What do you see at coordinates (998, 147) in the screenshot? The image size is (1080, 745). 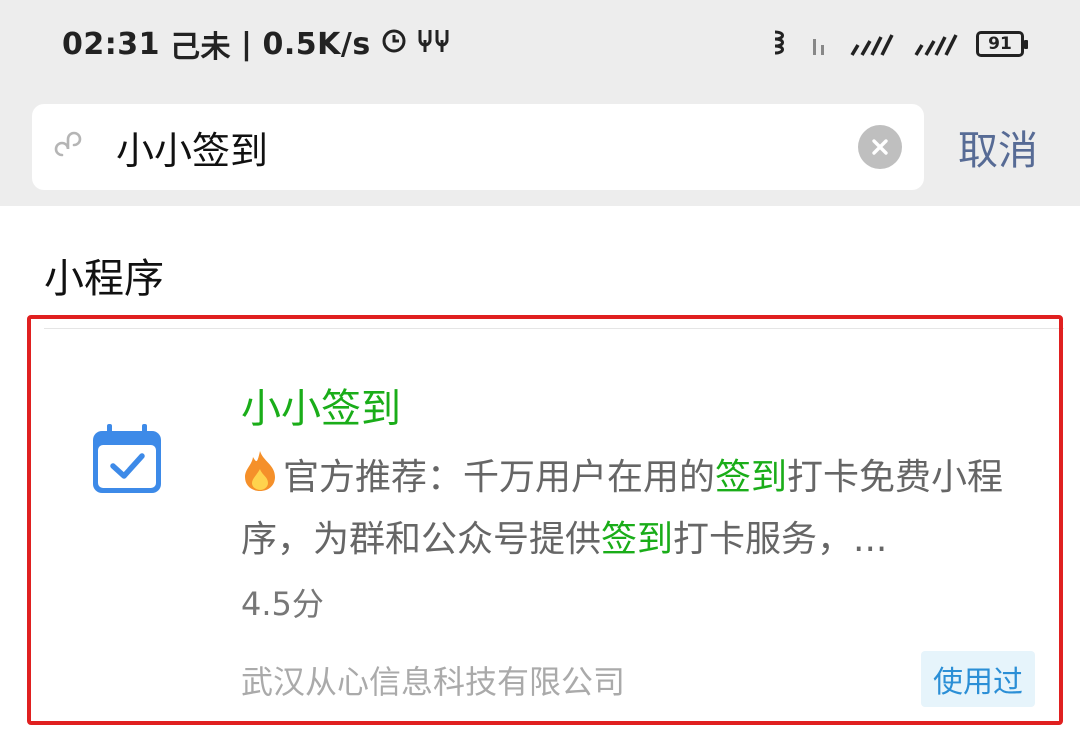 I see `cancel-button: 取消` at bounding box center [998, 147].